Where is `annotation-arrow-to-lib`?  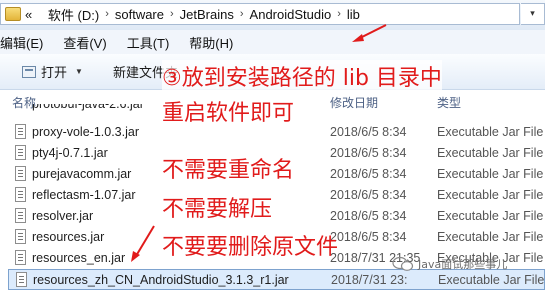
annotation-arrow-to-lib is located at coordinates (369, 33).